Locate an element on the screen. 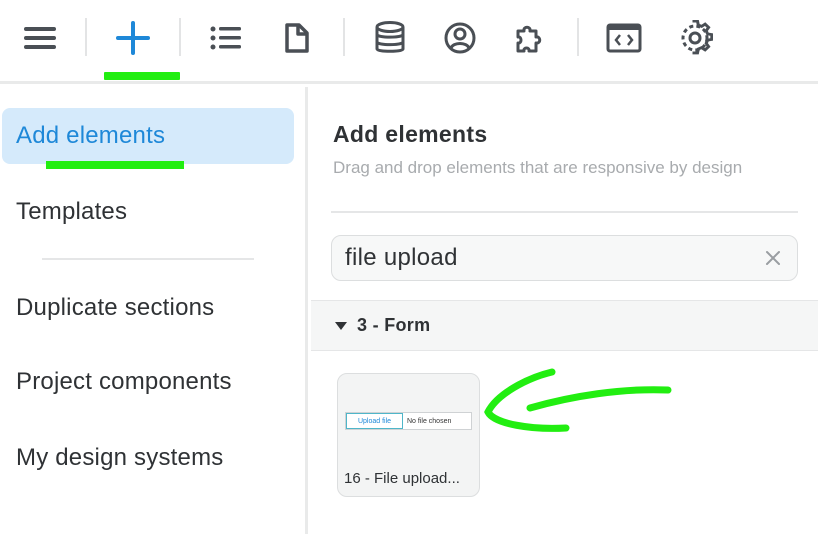 The height and width of the screenshot is (534, 818). code-icon is located at coordinates (624, 38).